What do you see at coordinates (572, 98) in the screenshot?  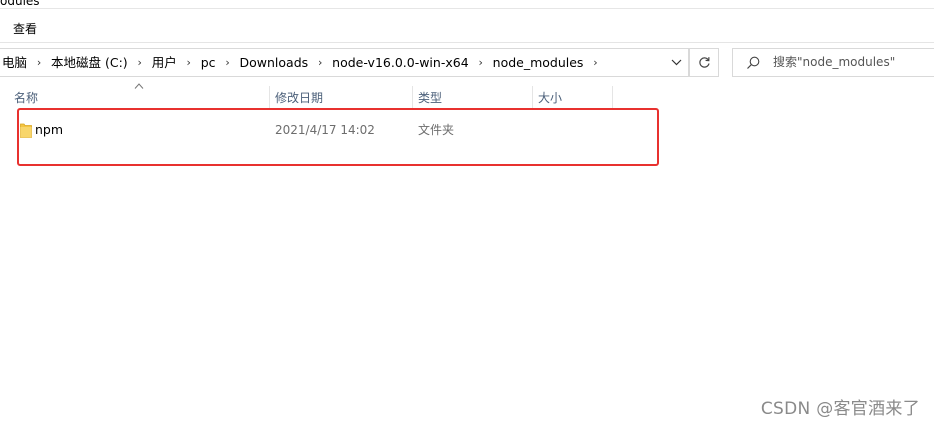 I see `column-header-size: 大小` at bounding box center [572, 98].